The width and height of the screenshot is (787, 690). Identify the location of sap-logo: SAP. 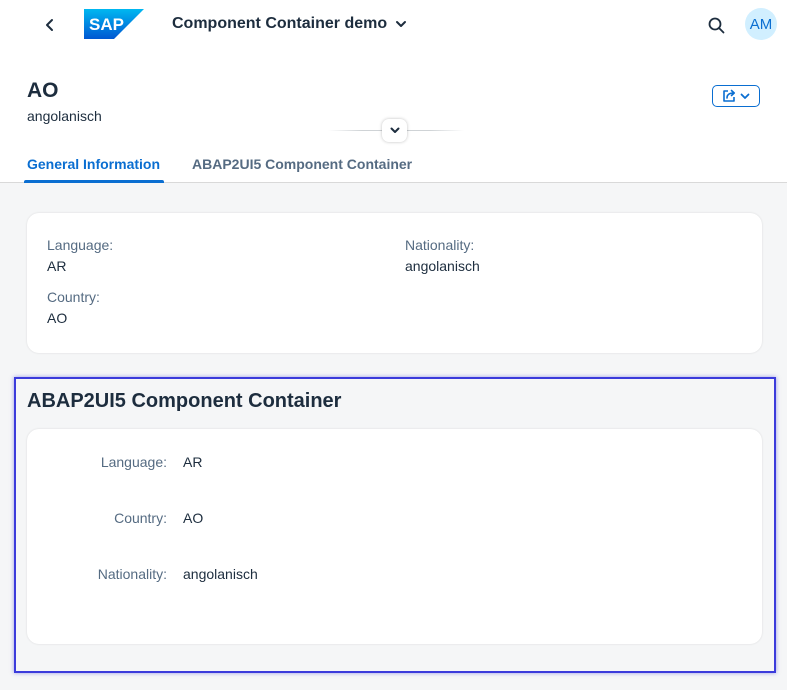
(114, 24).